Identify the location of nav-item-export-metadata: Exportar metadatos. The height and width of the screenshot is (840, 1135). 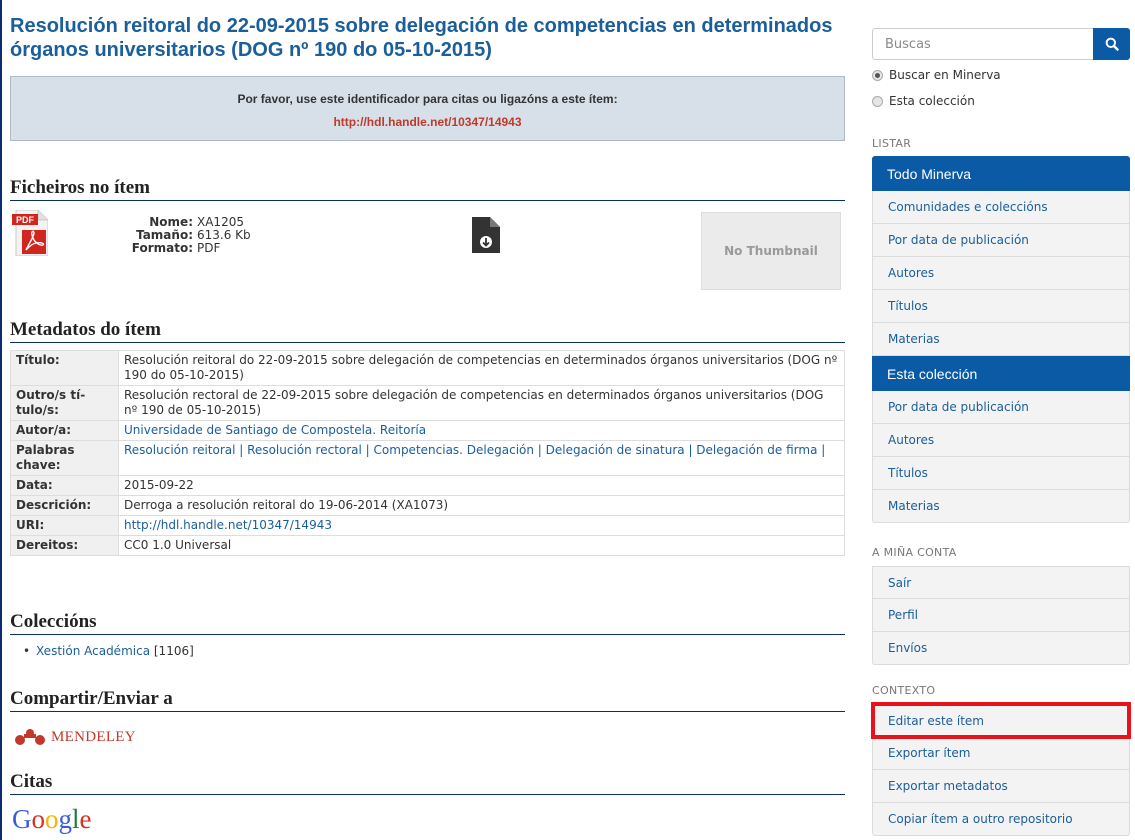
(1001, 786).